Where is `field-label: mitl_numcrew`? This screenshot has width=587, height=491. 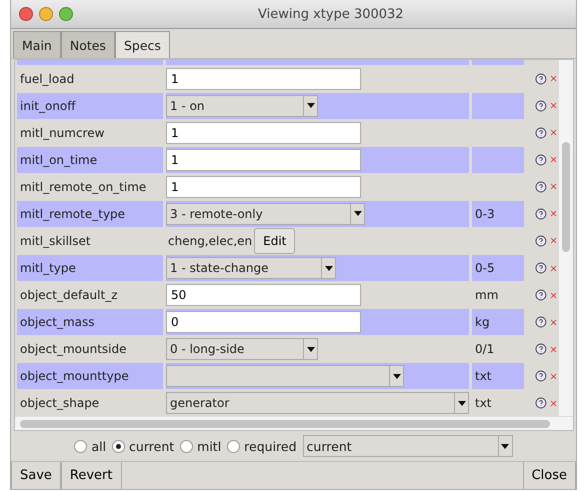
field-label: mitl_numcrew is located at coordinates (62, 133).